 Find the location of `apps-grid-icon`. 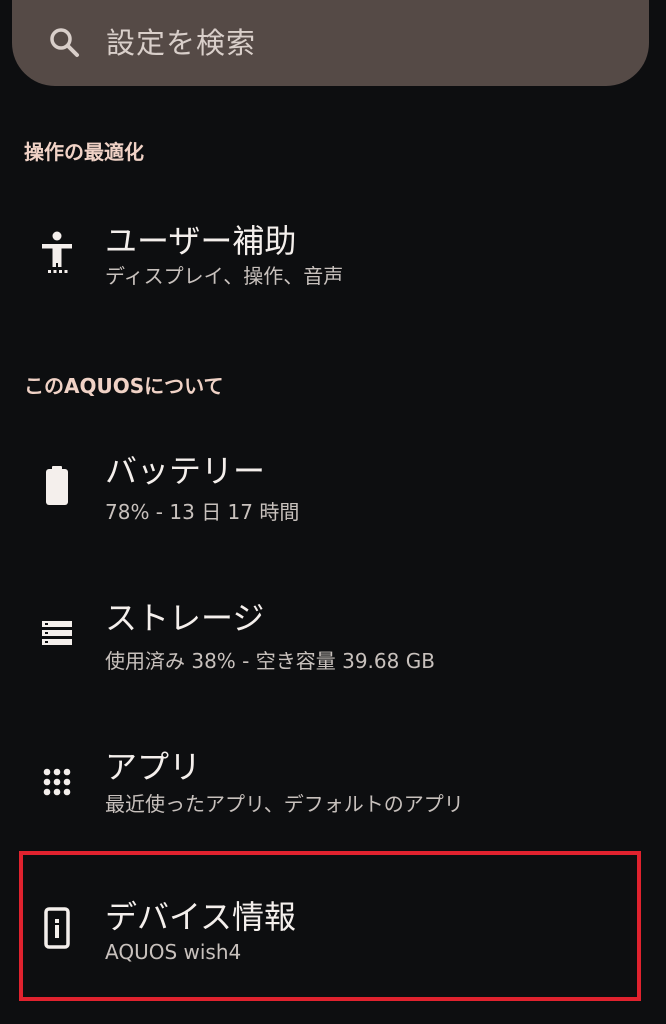

apps-grid-icon is located at coordinates (57, 782).